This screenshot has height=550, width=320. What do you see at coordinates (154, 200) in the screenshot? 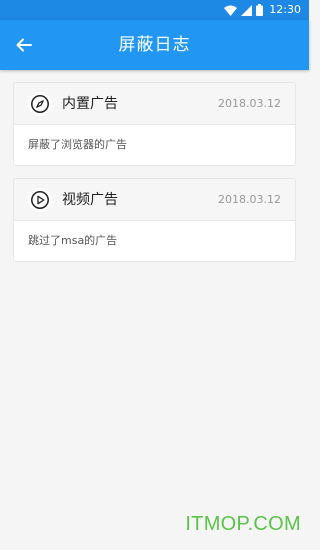
I see `log-card-header: 视频广告 2018.03.12` at bounding box center [154, 200].